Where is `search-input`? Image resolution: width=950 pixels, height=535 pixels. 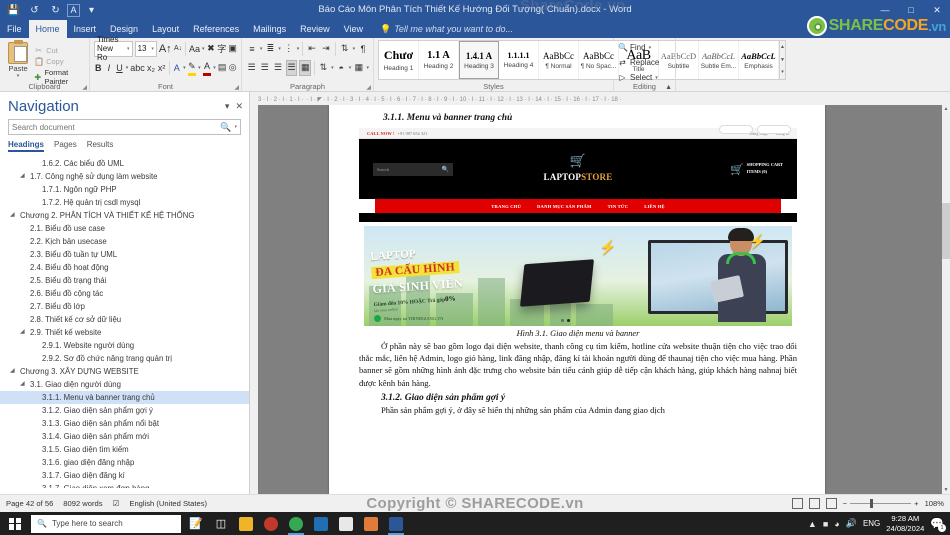
search-input is located at coordinates (116, 127).